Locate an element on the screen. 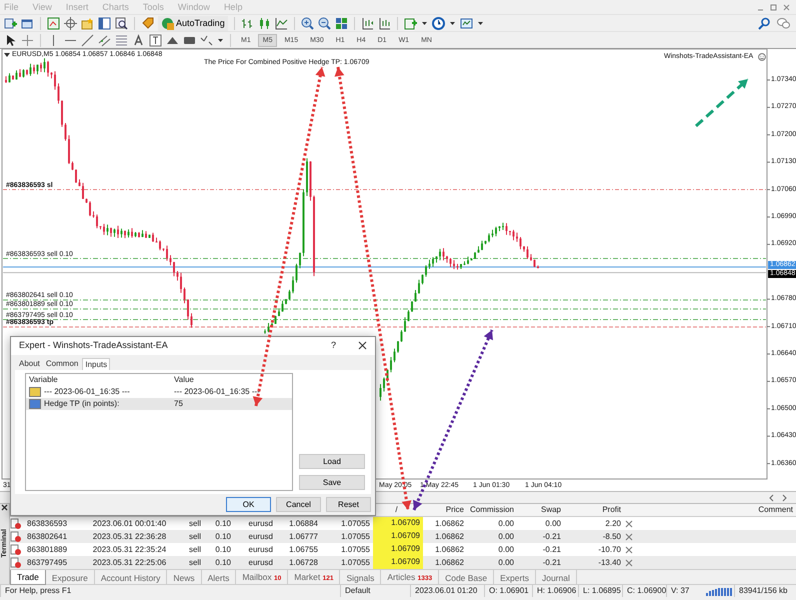 This screenshot has width=796, height=600. search-icon is located at coordinates (764, 23).